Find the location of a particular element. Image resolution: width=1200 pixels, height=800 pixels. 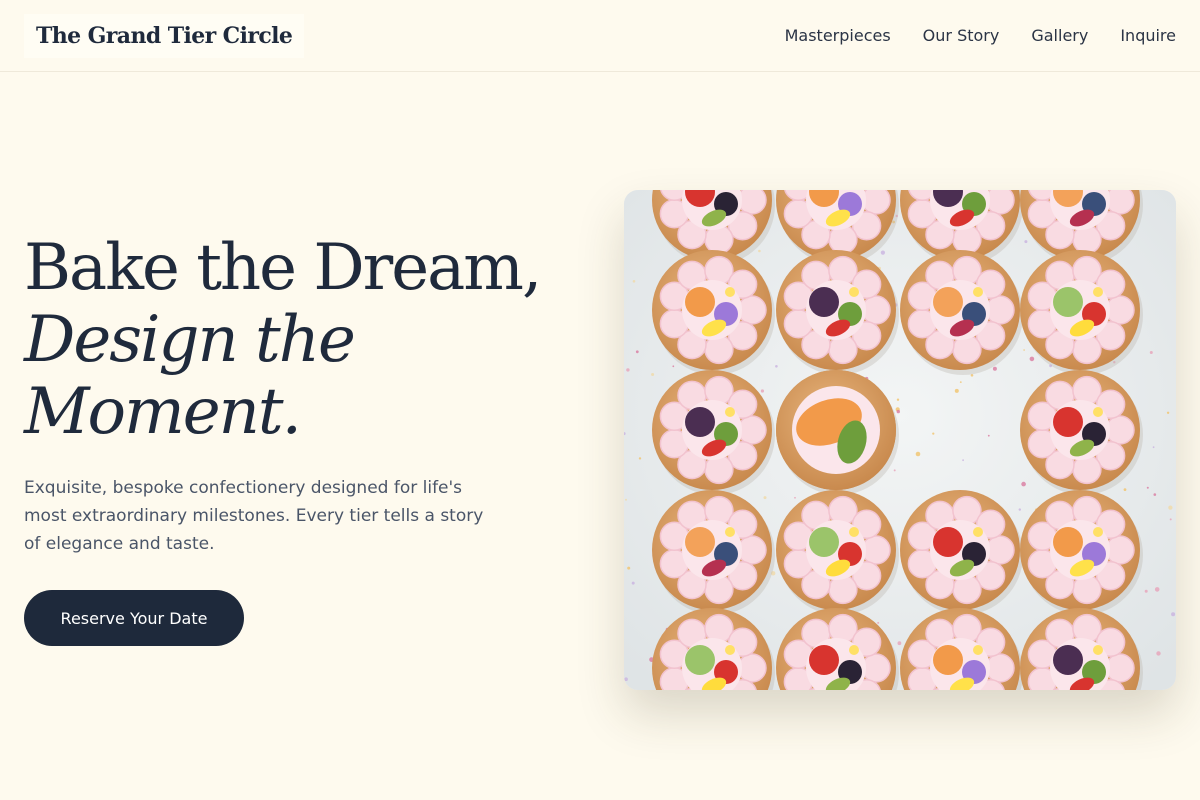

hero-title-line-3: Moment. is located at coordinates (163, 412).